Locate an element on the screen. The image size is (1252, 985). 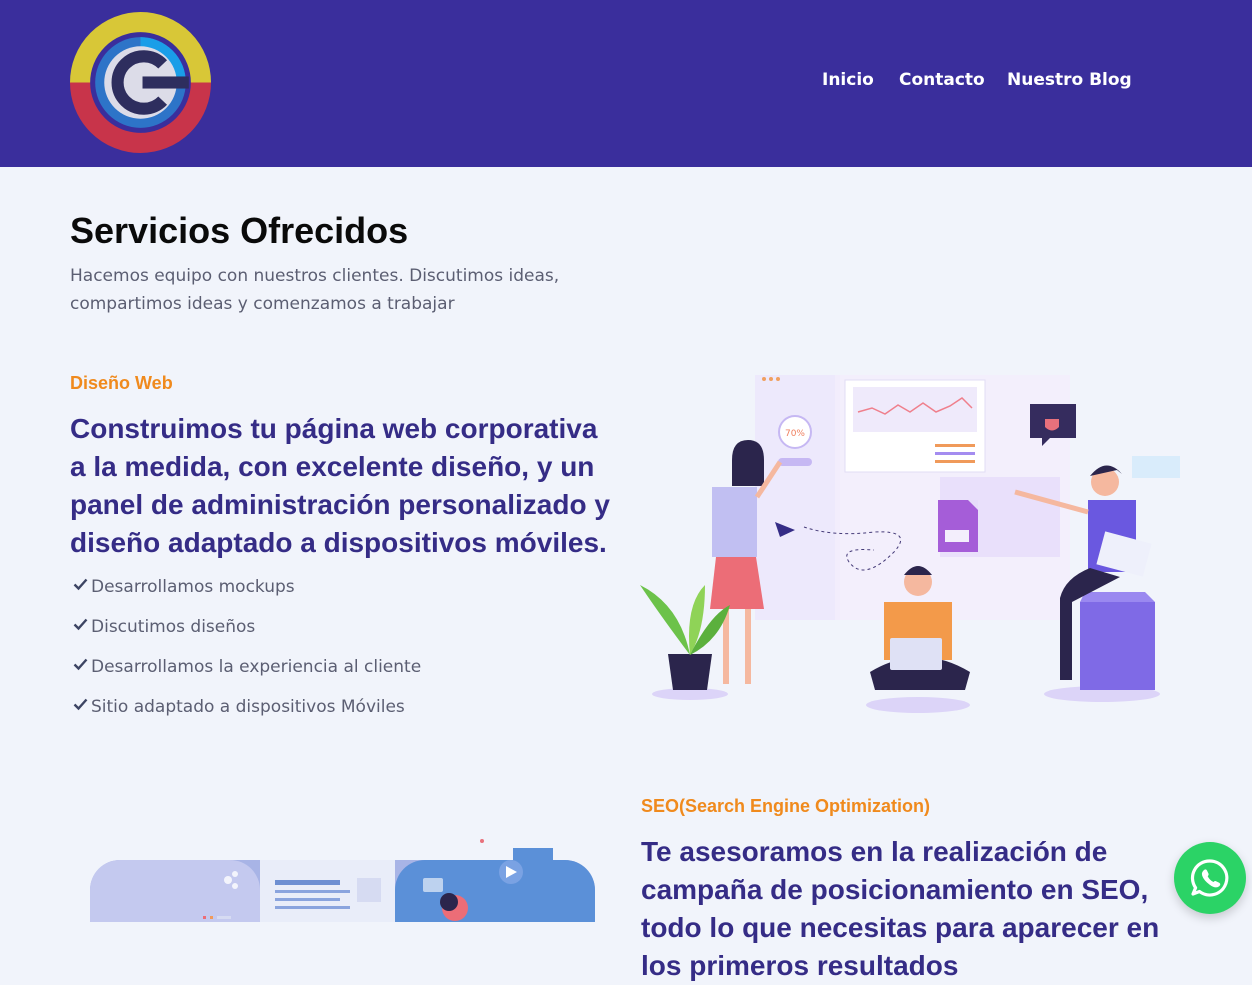
list-item: Sitio adaptado a dispositivos Móviles is located at coordinates (245, 715).